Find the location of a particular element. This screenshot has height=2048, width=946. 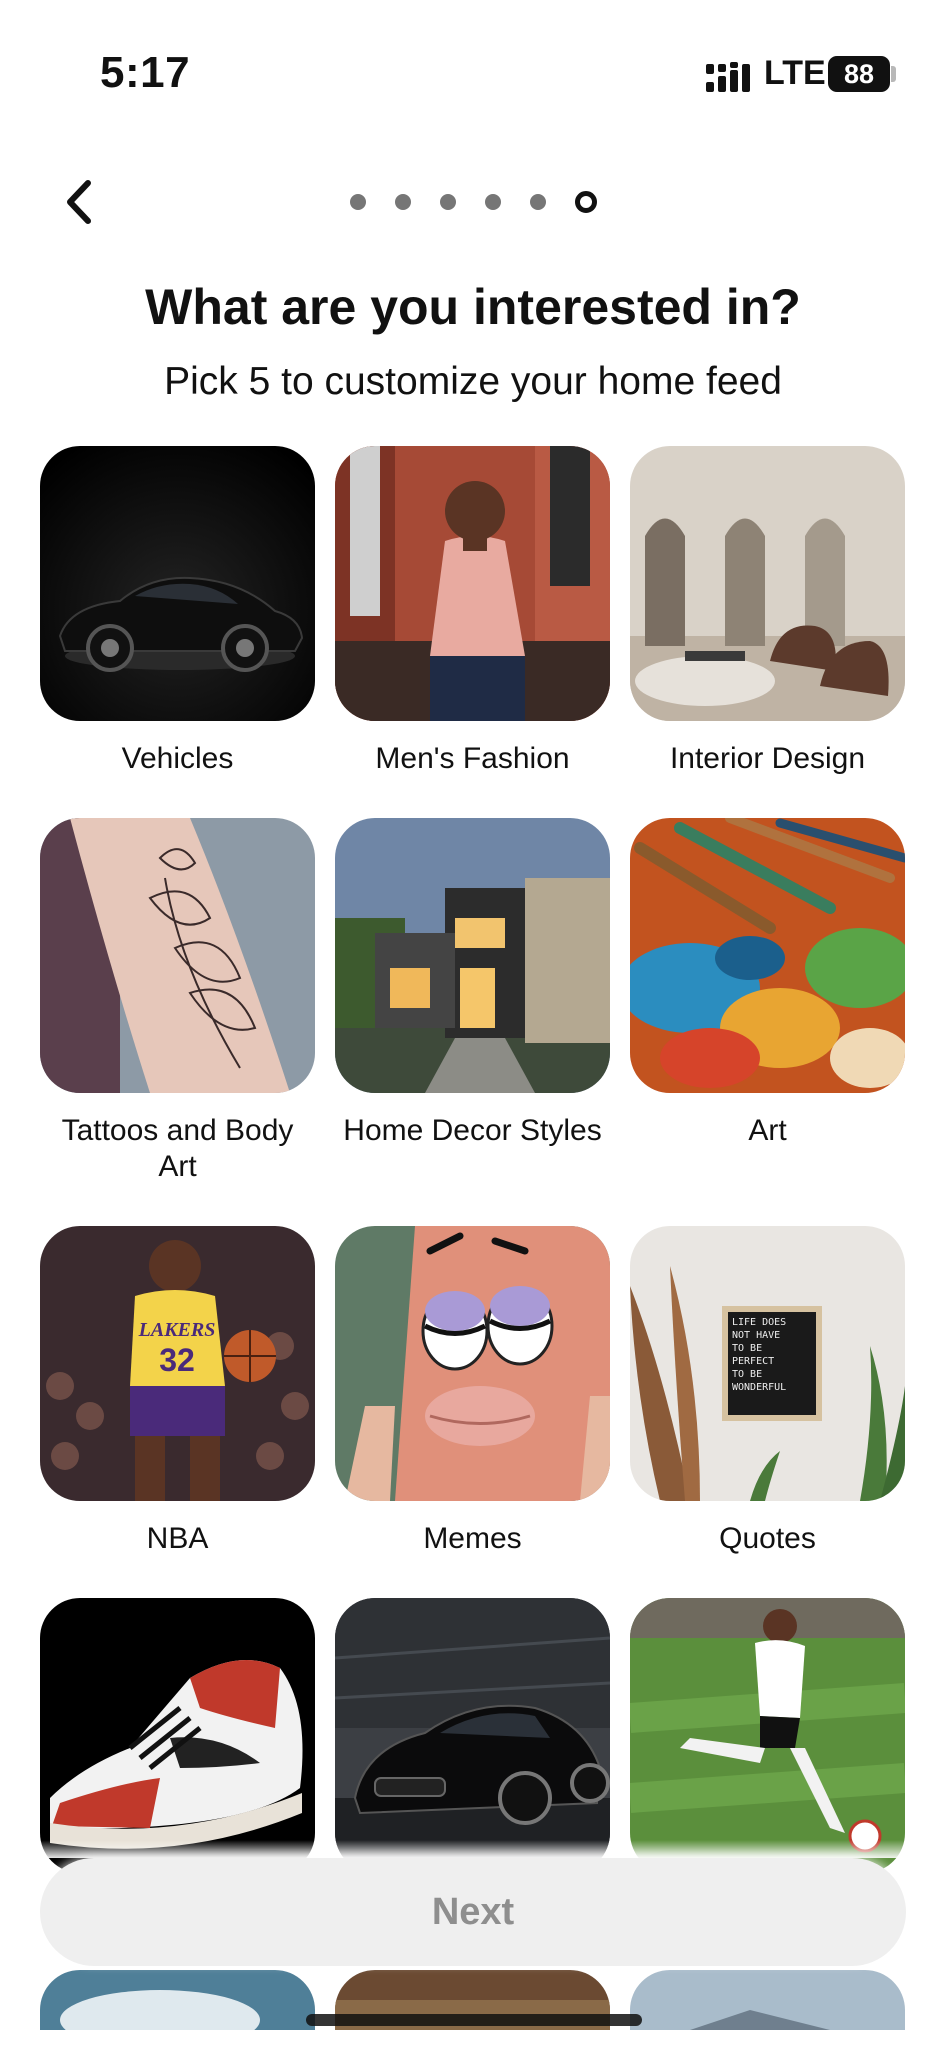

progress-dot-current is located at coordinates (586, 202).